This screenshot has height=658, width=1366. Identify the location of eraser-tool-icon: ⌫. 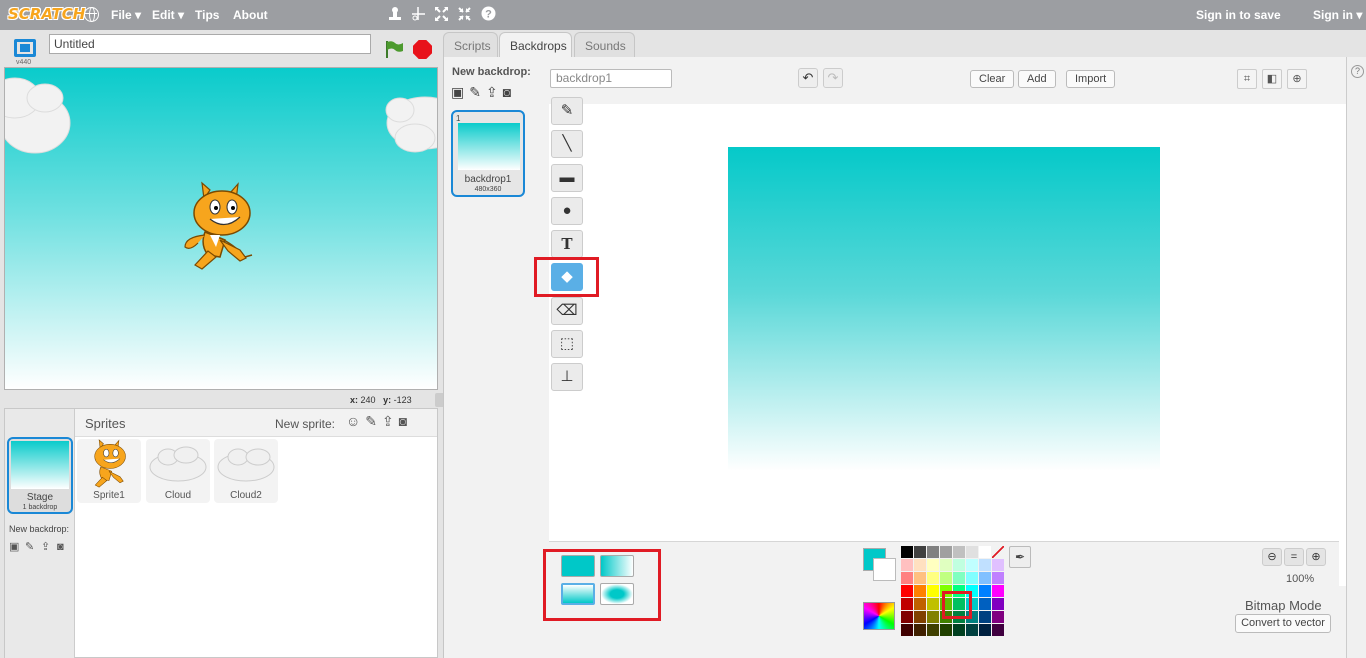
(567, 311).